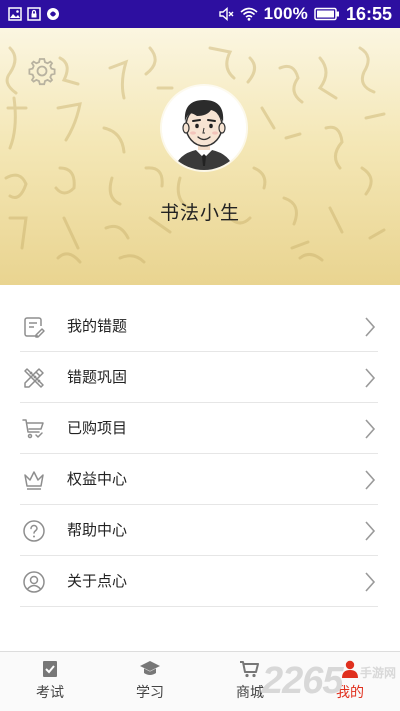  I want to click on avatar, so click(204, 128).